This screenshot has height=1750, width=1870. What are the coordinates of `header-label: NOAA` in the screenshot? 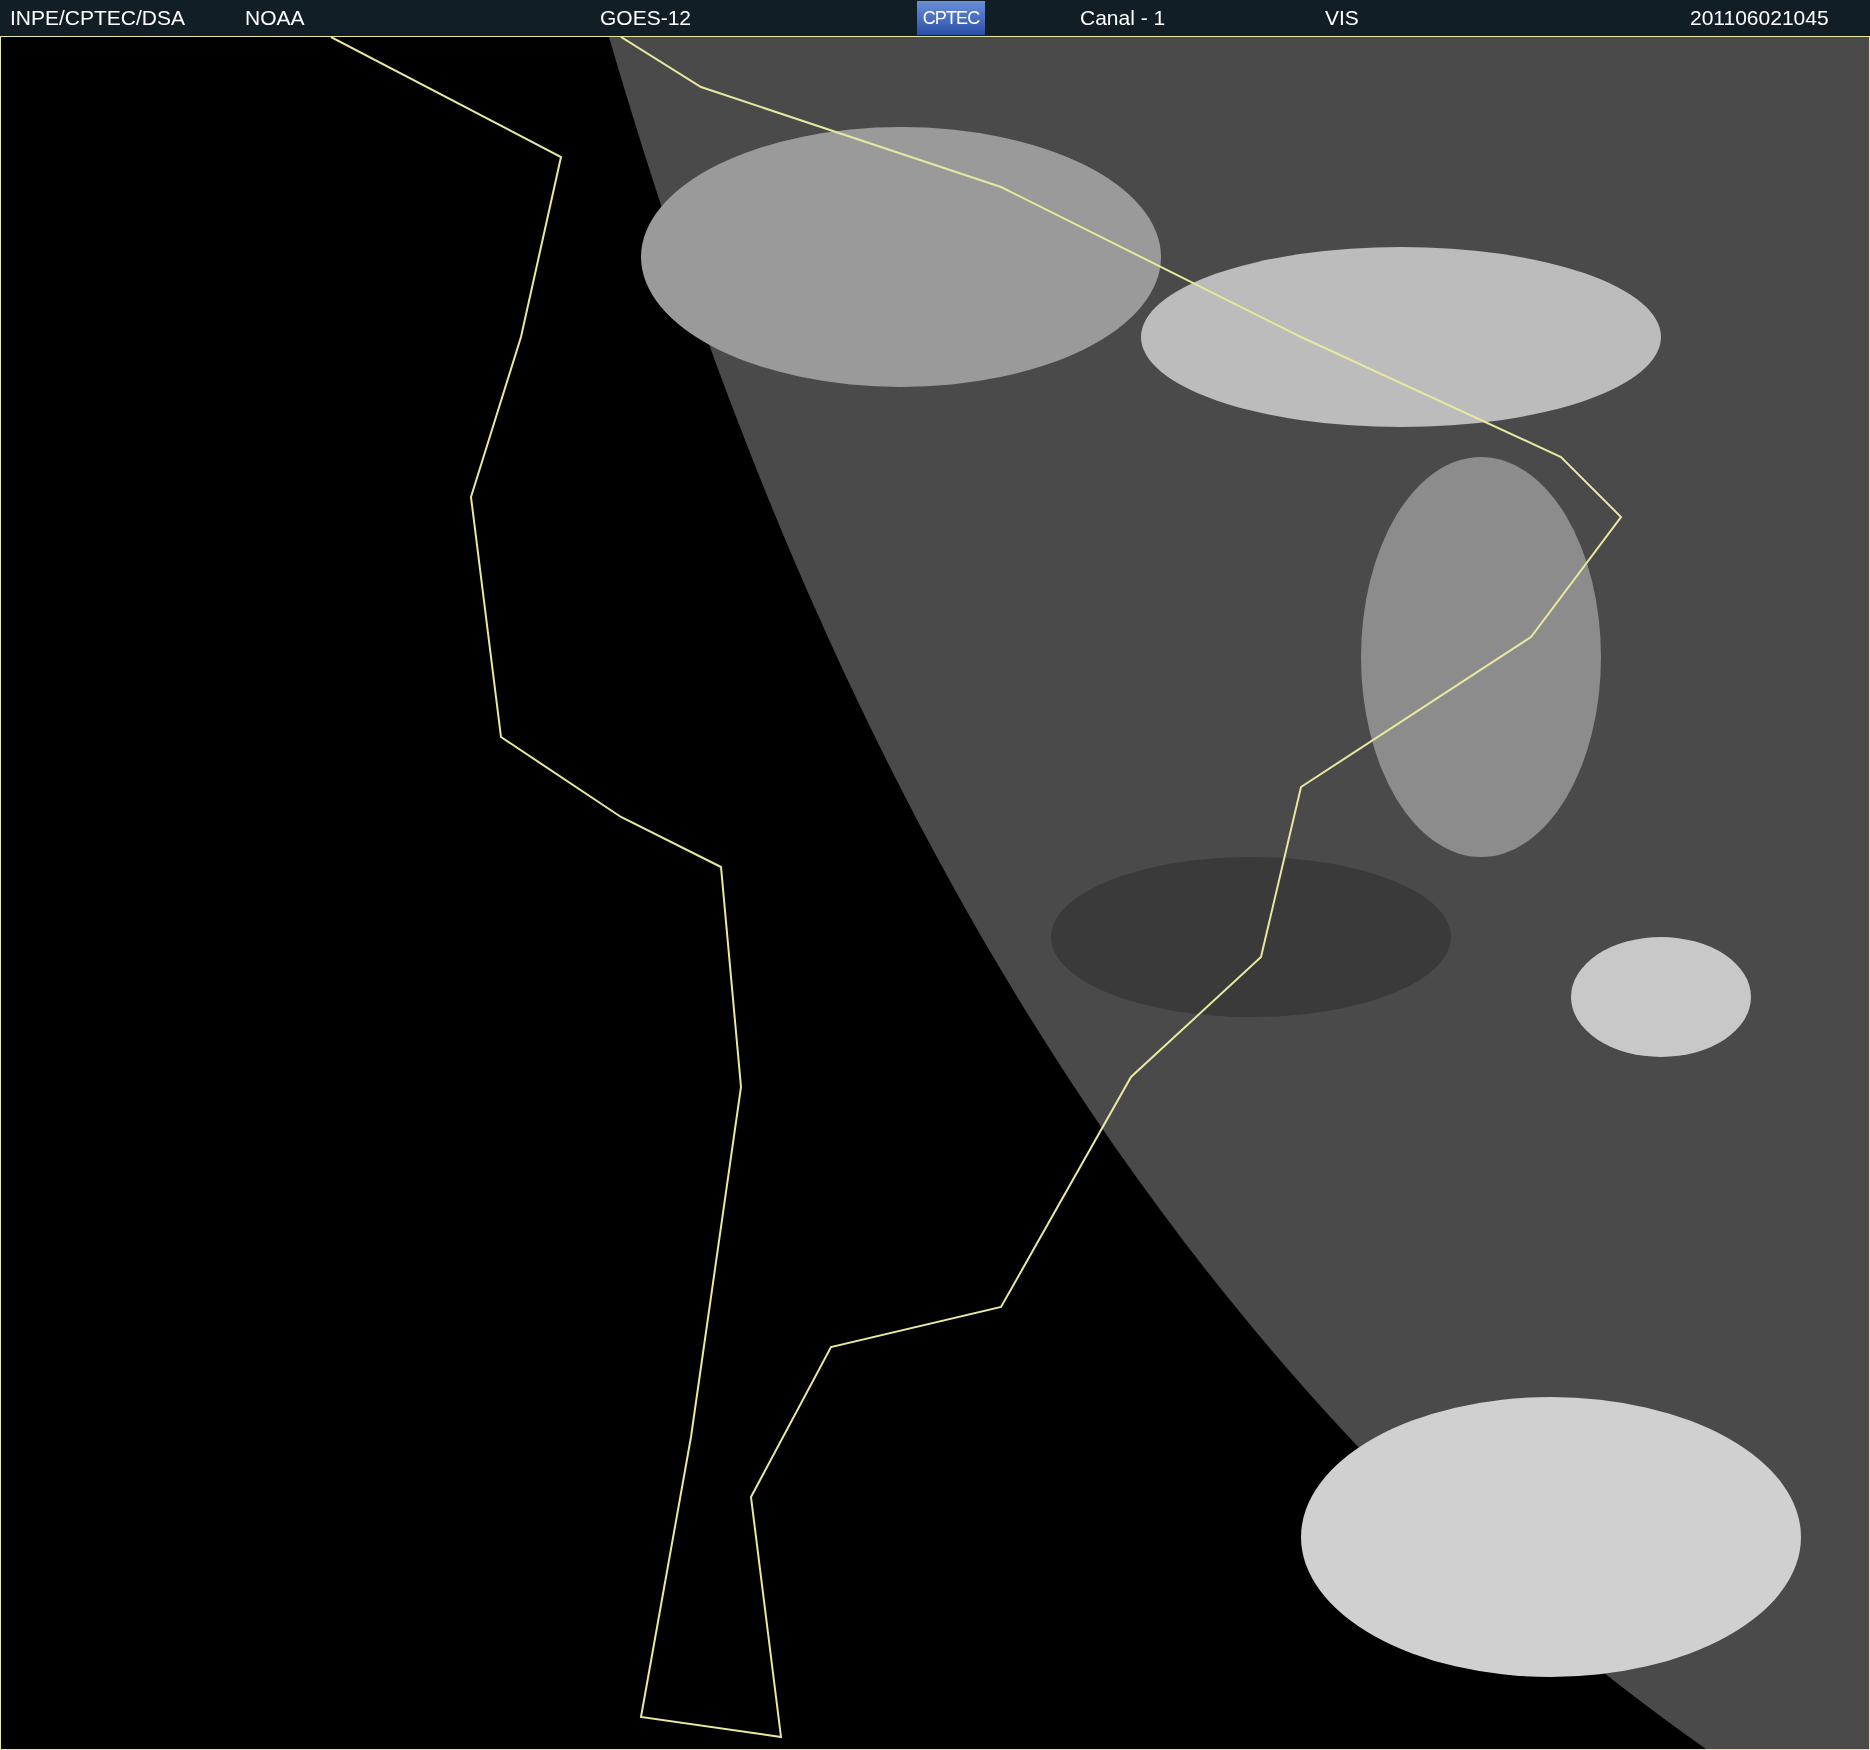 It's located at (275, 18).